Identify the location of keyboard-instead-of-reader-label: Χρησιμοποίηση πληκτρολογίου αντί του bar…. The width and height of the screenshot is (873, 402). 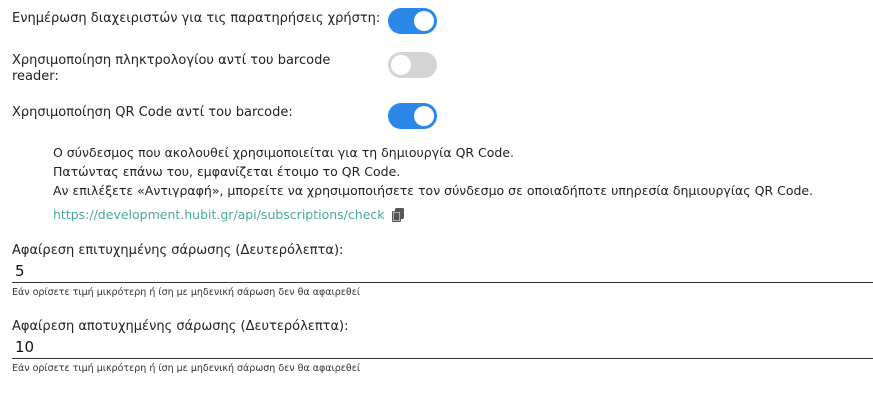
(171, 69).